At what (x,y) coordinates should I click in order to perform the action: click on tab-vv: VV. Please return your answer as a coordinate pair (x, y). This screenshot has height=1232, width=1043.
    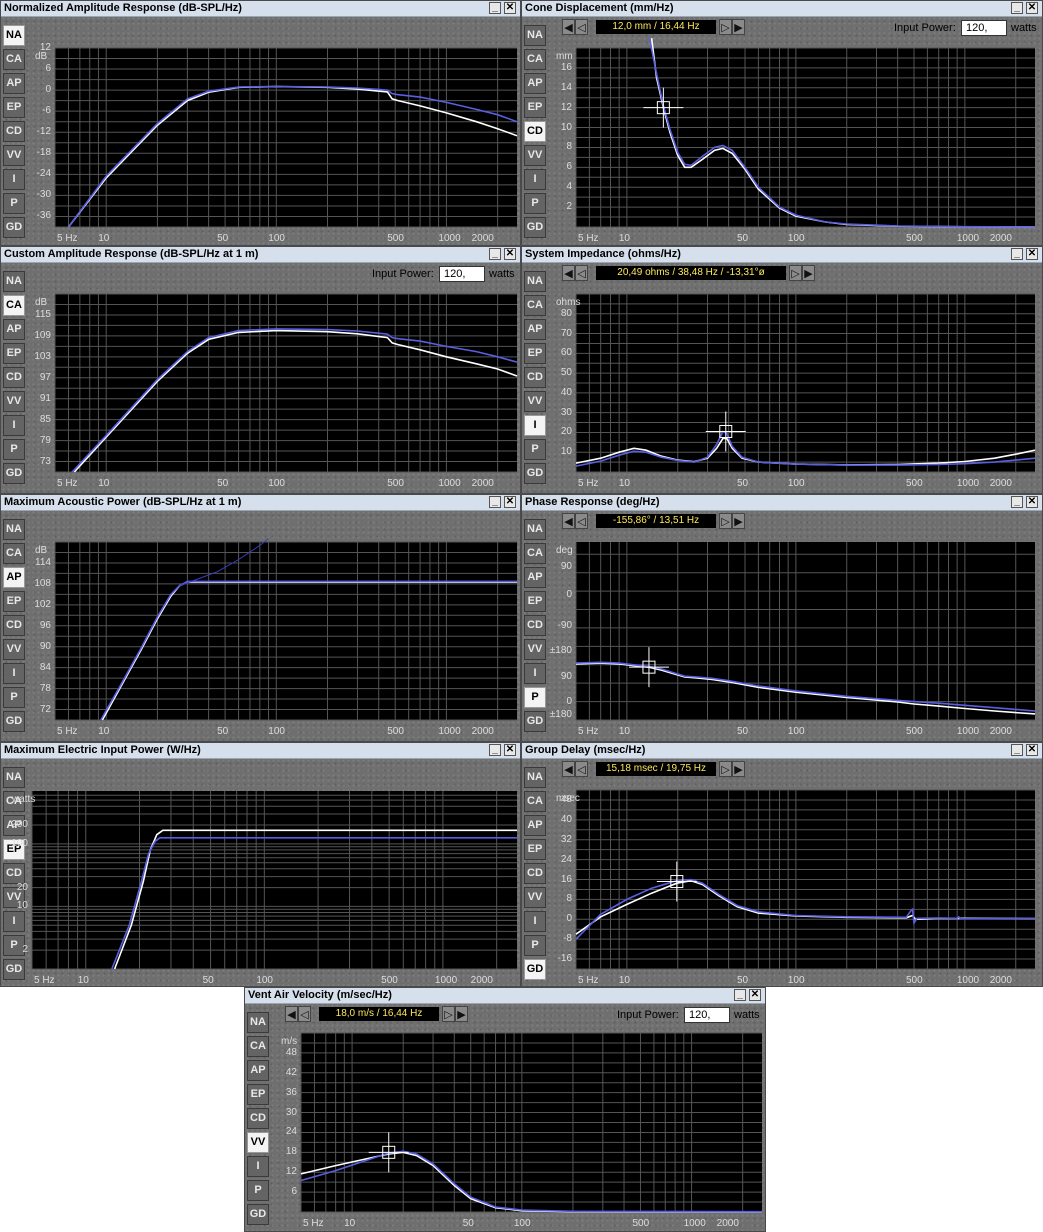
    Looking at the image, I should click on (258, 1142).